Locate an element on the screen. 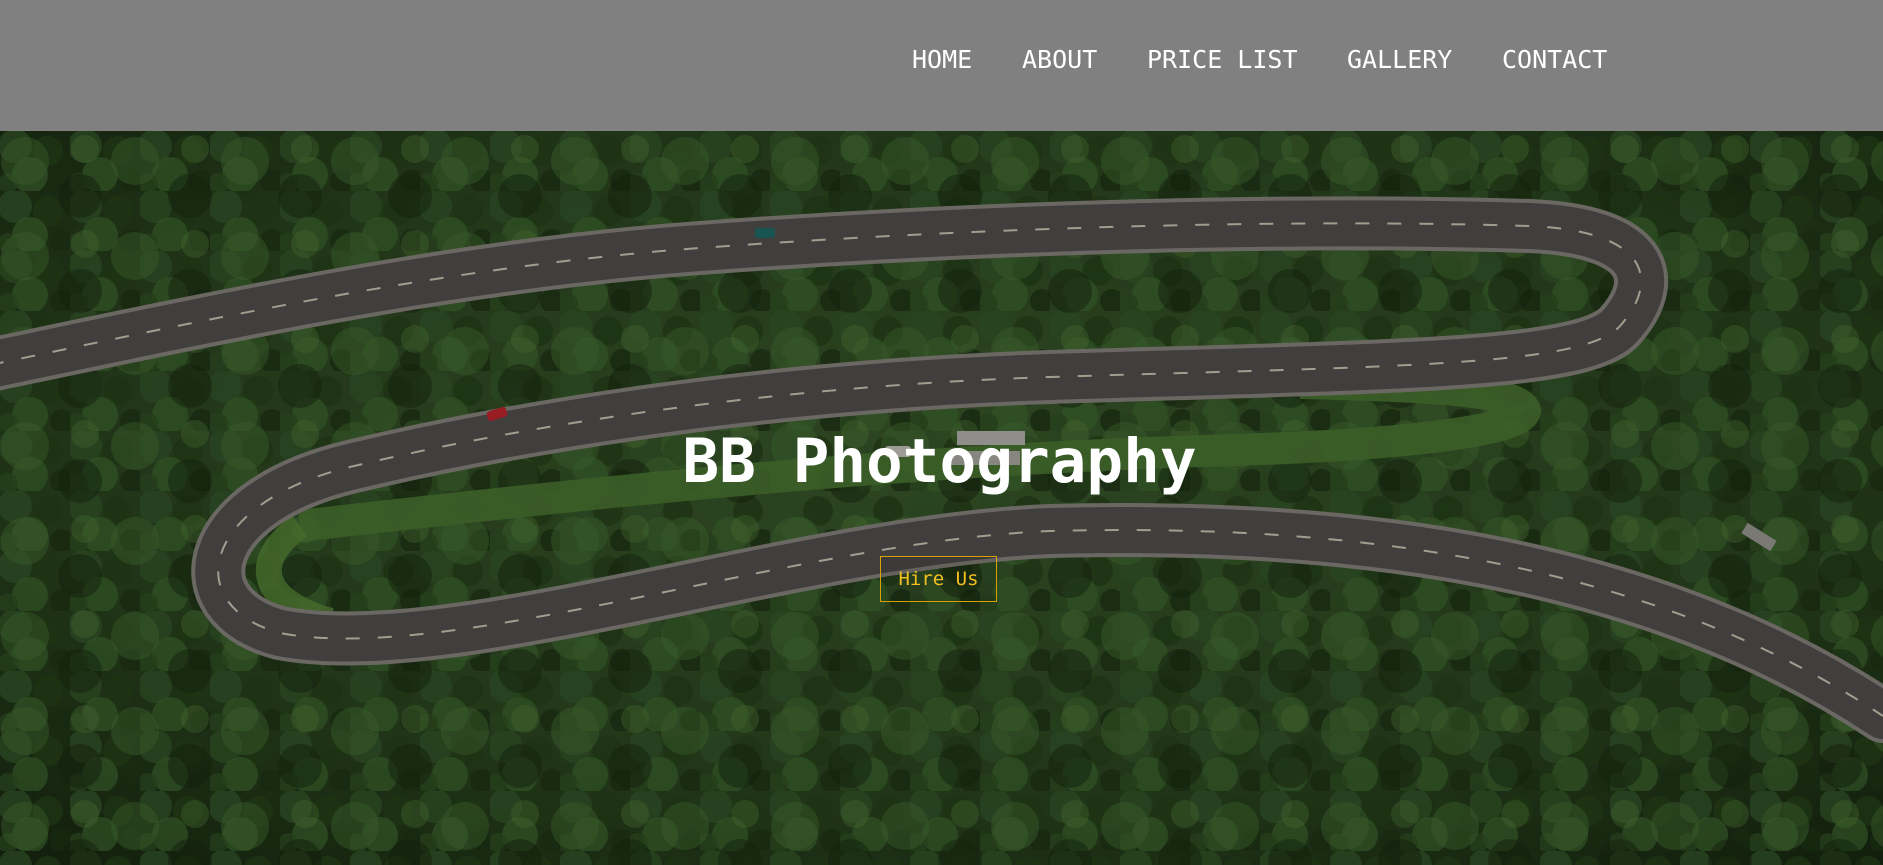  hero-title: BB Photography is located at coordinates (939, 461).